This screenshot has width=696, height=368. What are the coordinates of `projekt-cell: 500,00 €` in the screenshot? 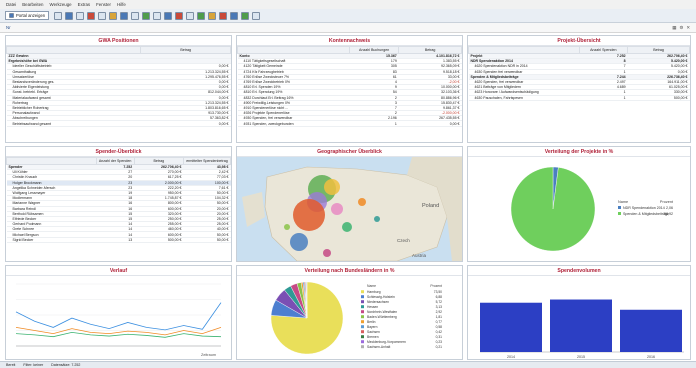 It's located at (658, 98).